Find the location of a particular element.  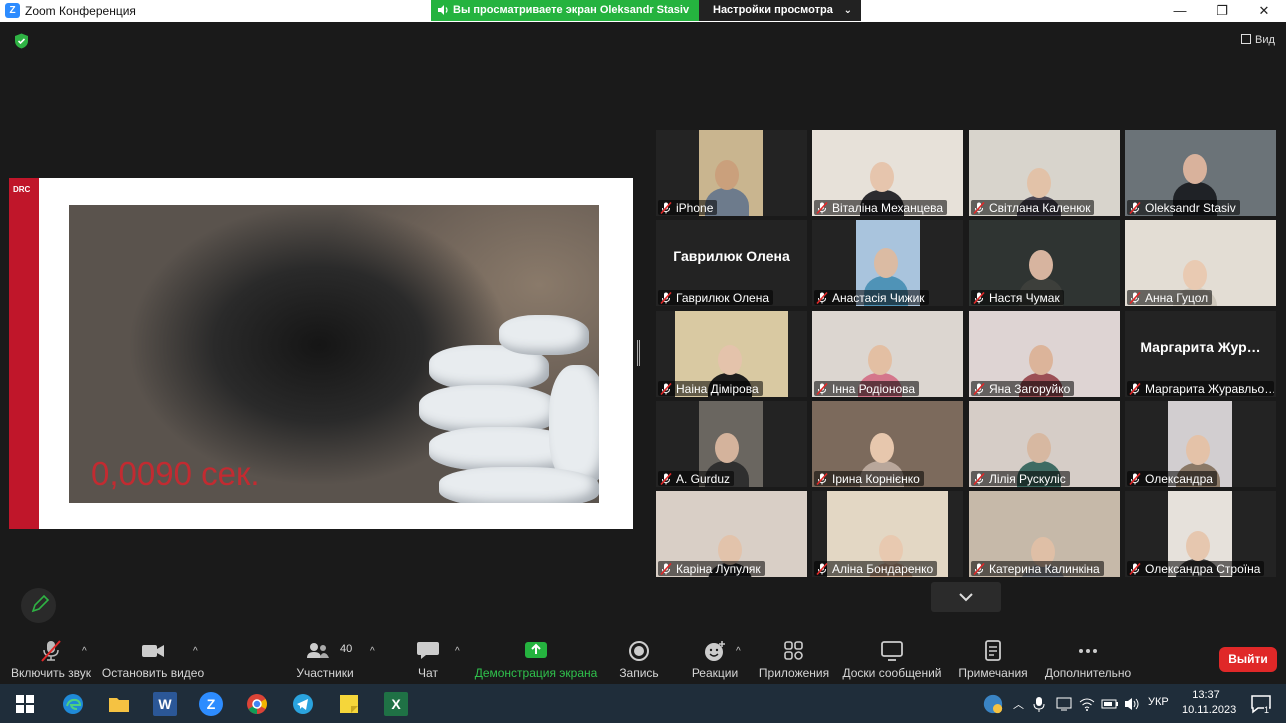

edge-browser-icon is located at coordinates (73, 704).